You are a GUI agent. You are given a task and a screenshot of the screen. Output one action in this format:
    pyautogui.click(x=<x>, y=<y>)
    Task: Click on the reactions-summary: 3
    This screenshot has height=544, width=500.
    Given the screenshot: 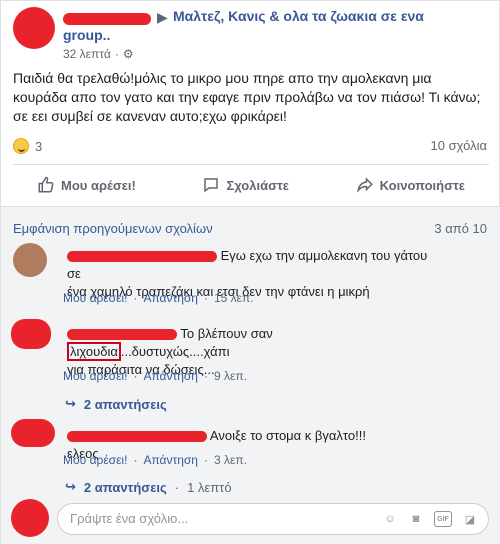 What is the action you would take?
    pyautogui.click(x=27, y=146)
    